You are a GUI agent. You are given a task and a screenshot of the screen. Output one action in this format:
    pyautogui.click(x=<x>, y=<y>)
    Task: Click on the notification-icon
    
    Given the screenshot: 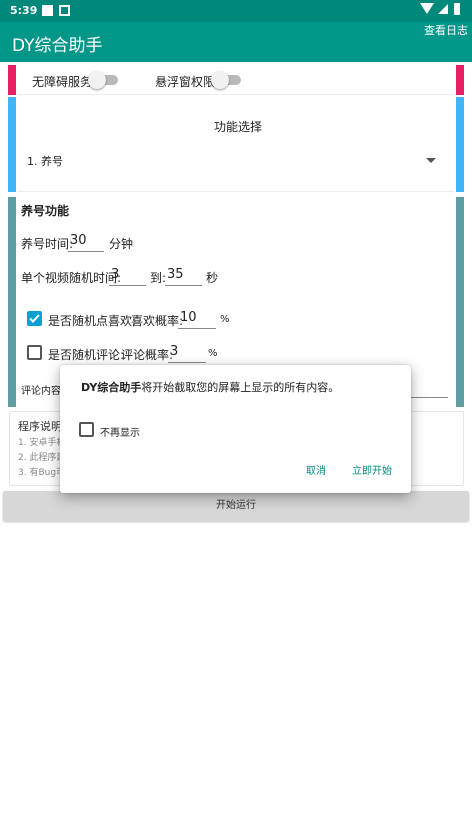 What is the action you would take?
    pyautogui.click(x=47, y=10)
    